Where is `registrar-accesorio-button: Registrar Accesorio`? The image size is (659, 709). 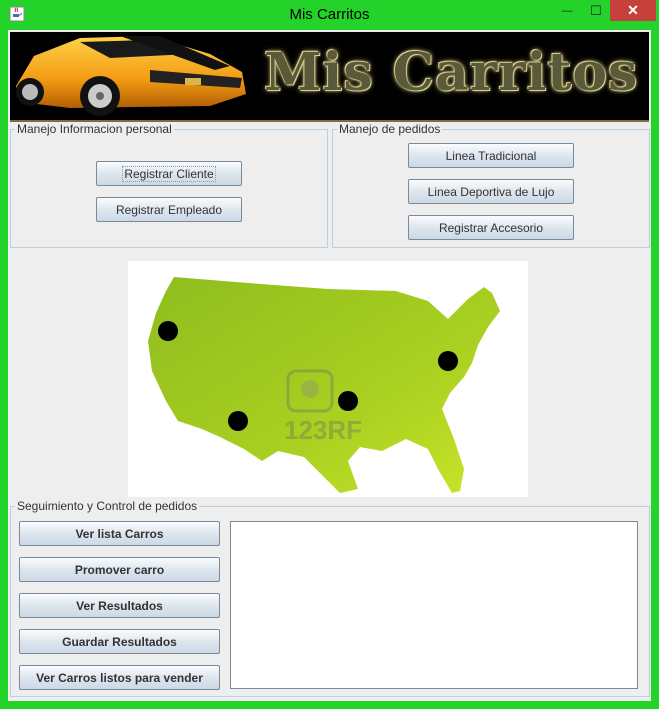 registrar-accesorio-button: Registrar Accesorio is located at coordinates (491, 227).